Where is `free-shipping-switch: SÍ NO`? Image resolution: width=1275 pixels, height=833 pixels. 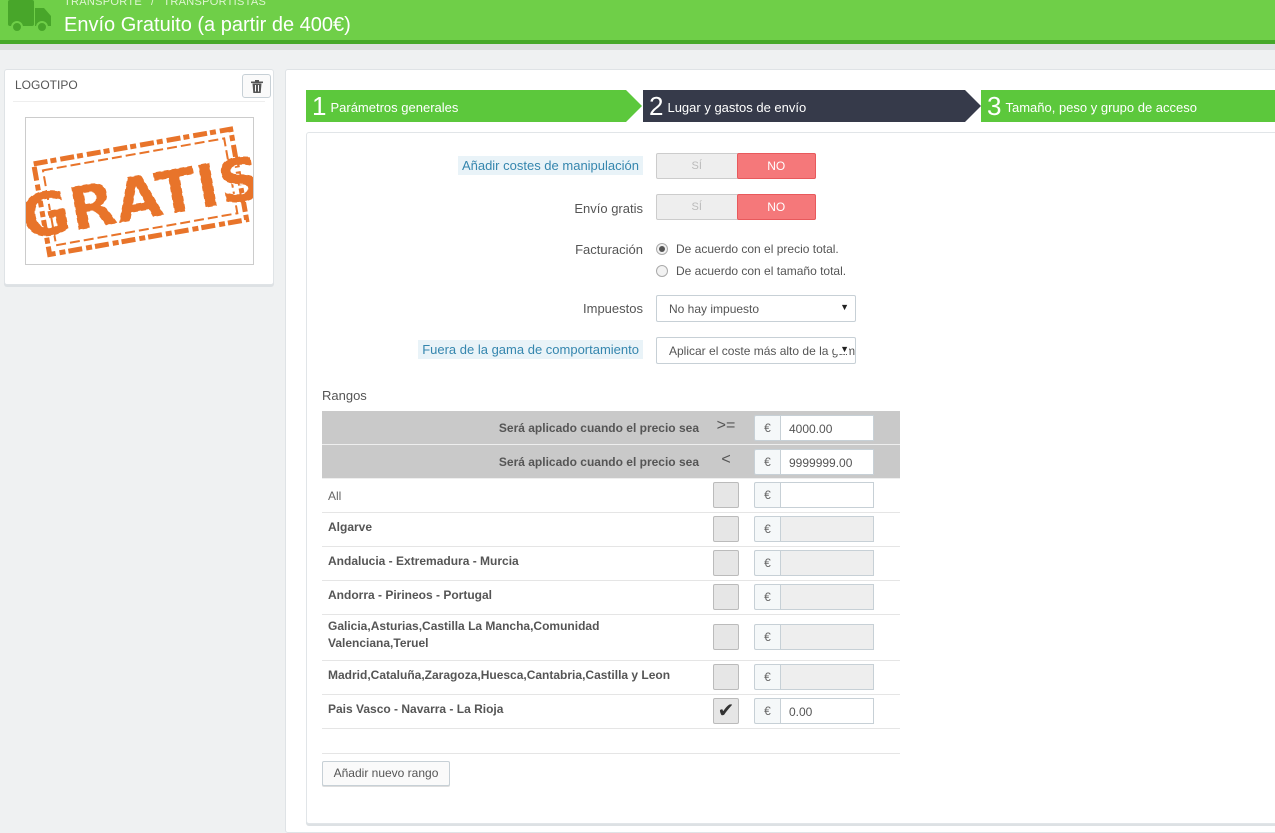 free-shipping-switch: SÍ NO is located at coordinates (736, 207).